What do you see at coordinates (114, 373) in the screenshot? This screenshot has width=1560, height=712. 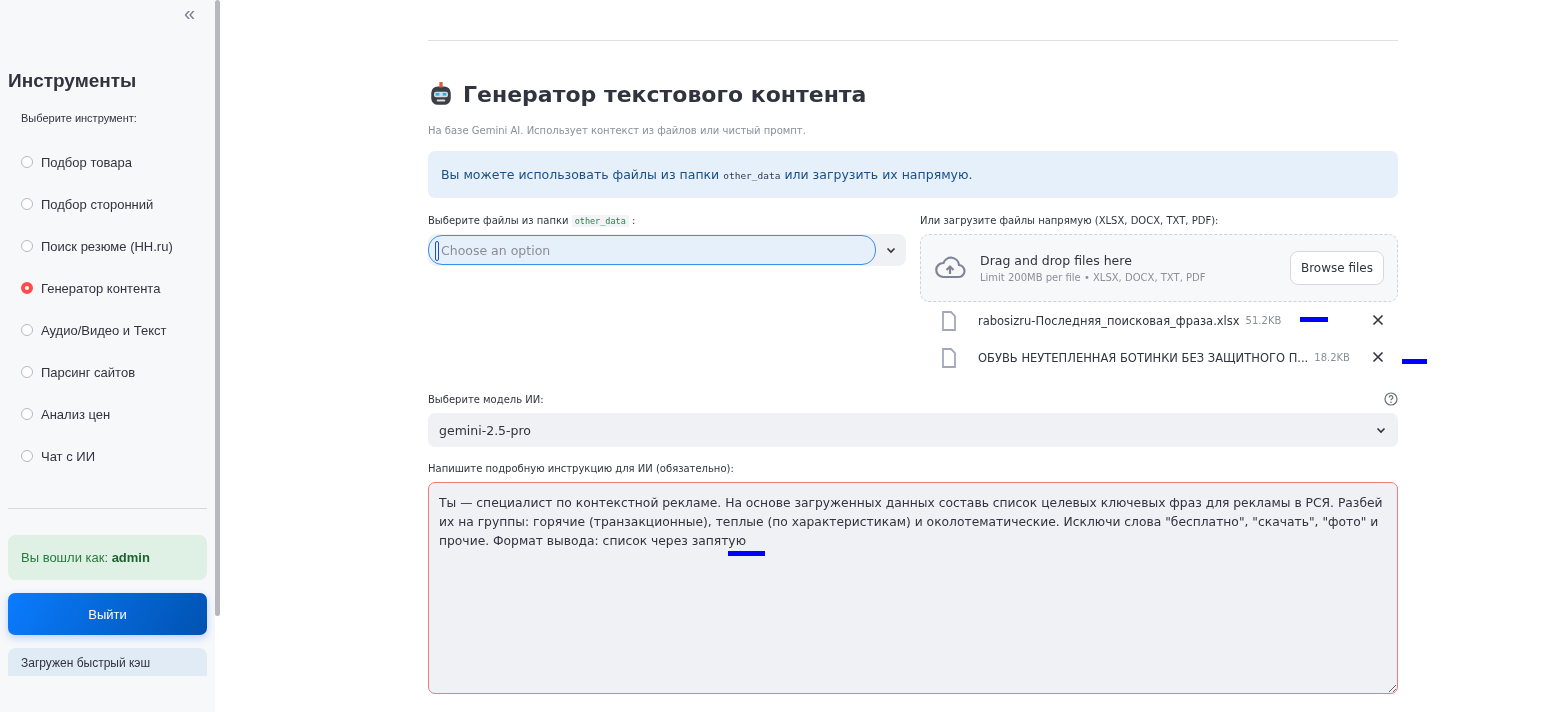 I see `tool-radio-option: Парсинг сайтов` at bounding box center [114, 373].